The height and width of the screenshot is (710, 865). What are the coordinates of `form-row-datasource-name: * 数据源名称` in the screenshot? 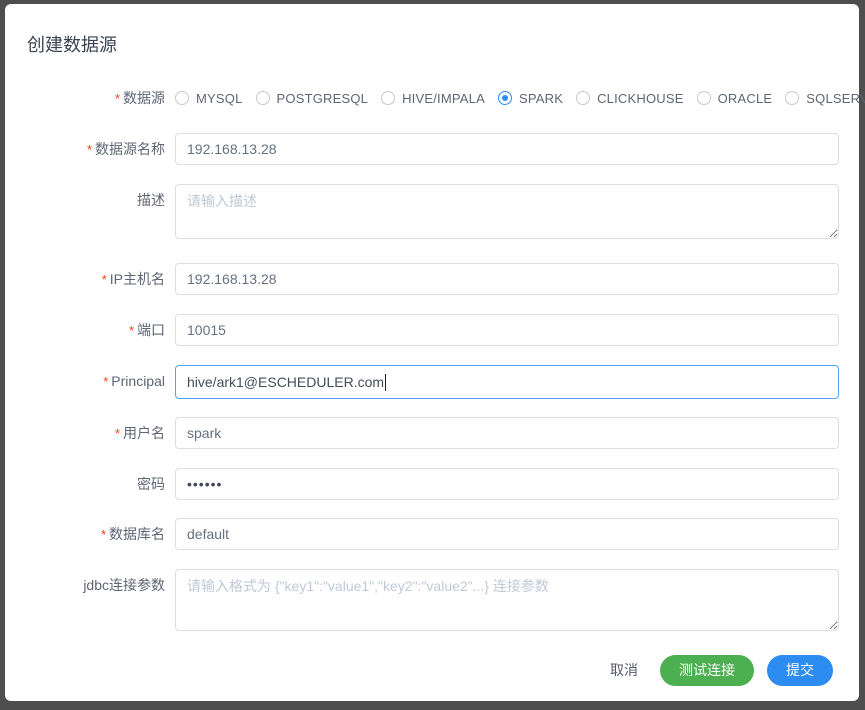 It's located at (433, 149).